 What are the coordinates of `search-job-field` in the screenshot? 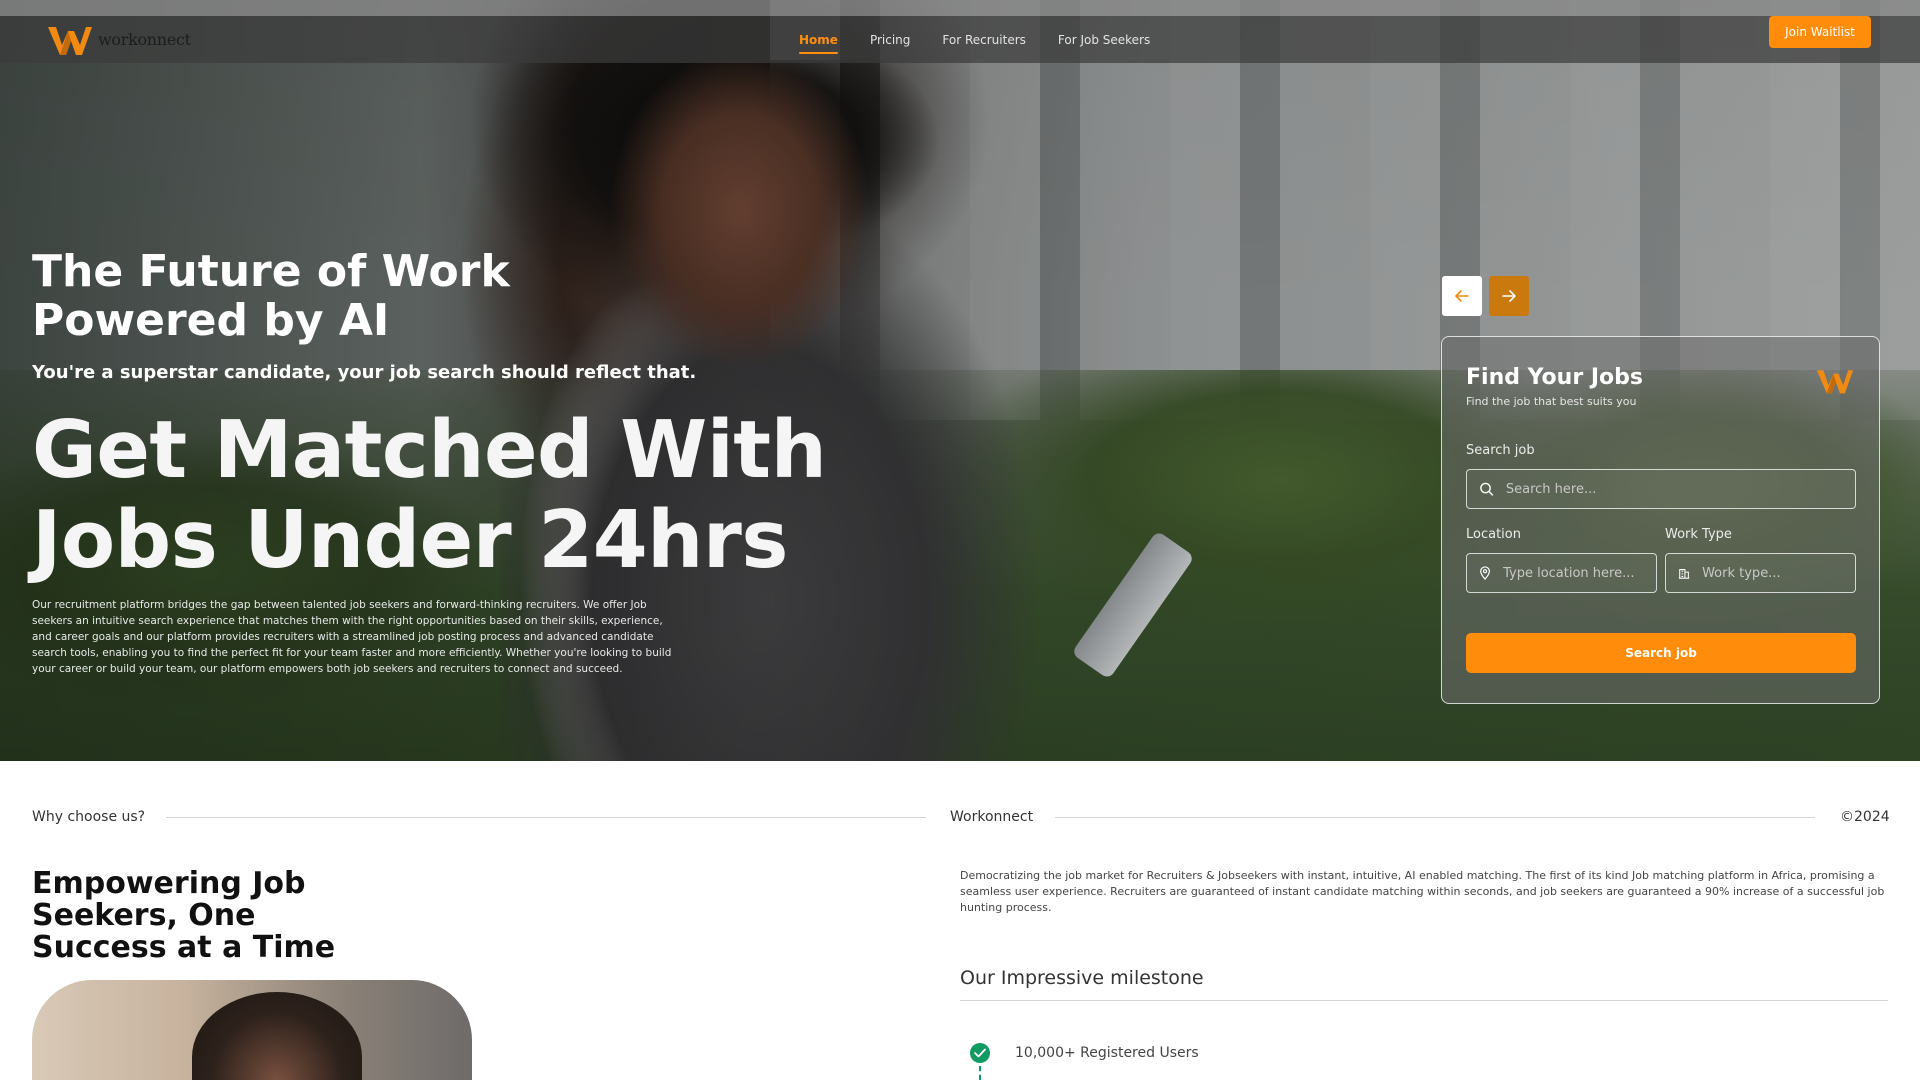 It's located at (1661, 489).